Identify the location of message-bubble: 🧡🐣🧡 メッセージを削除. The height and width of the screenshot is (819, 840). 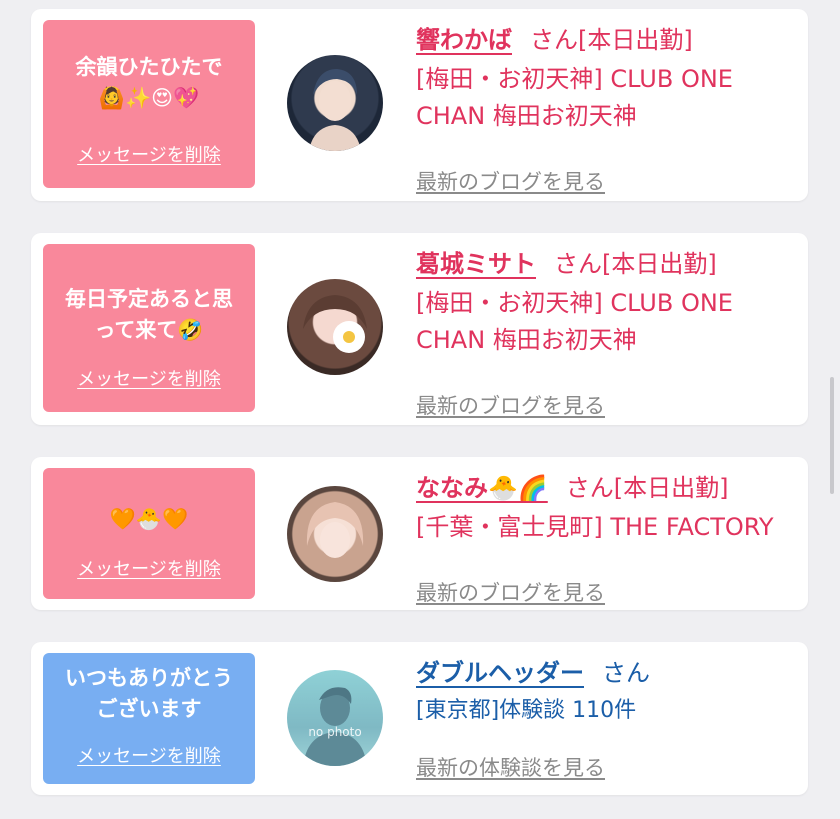
(149, 533).